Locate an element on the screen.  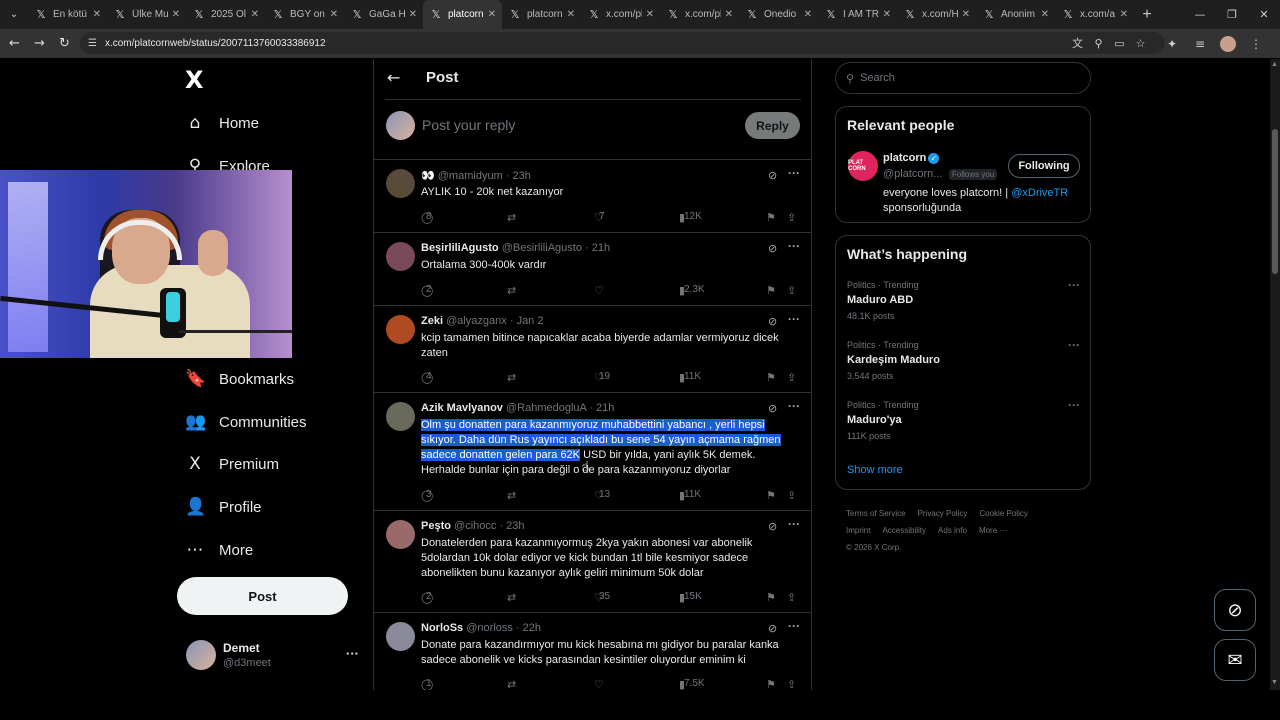
avatar: PLAT CORN is located at coordinates (863, 166).